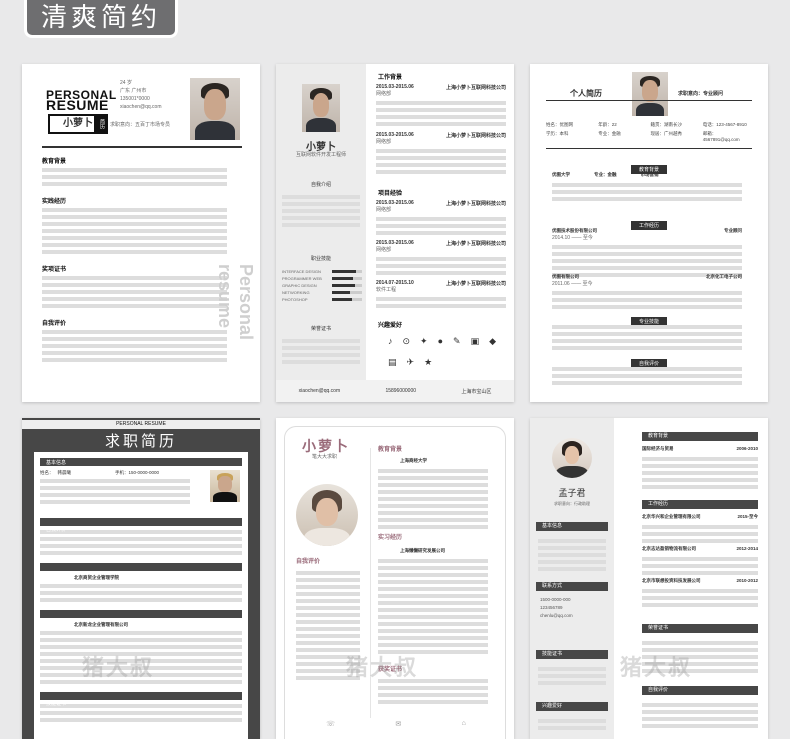 The height and width of the screenshot is (739, 790). What do you see at coordinates (325, 457) in the screenshot?
I see `subtitle-text: 笔大大求职` at bounding box center [325, 457].